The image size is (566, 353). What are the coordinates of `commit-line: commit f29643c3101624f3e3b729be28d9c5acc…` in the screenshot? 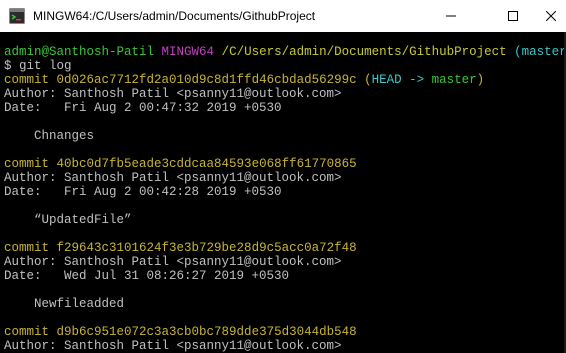 It's located at (180, 248).